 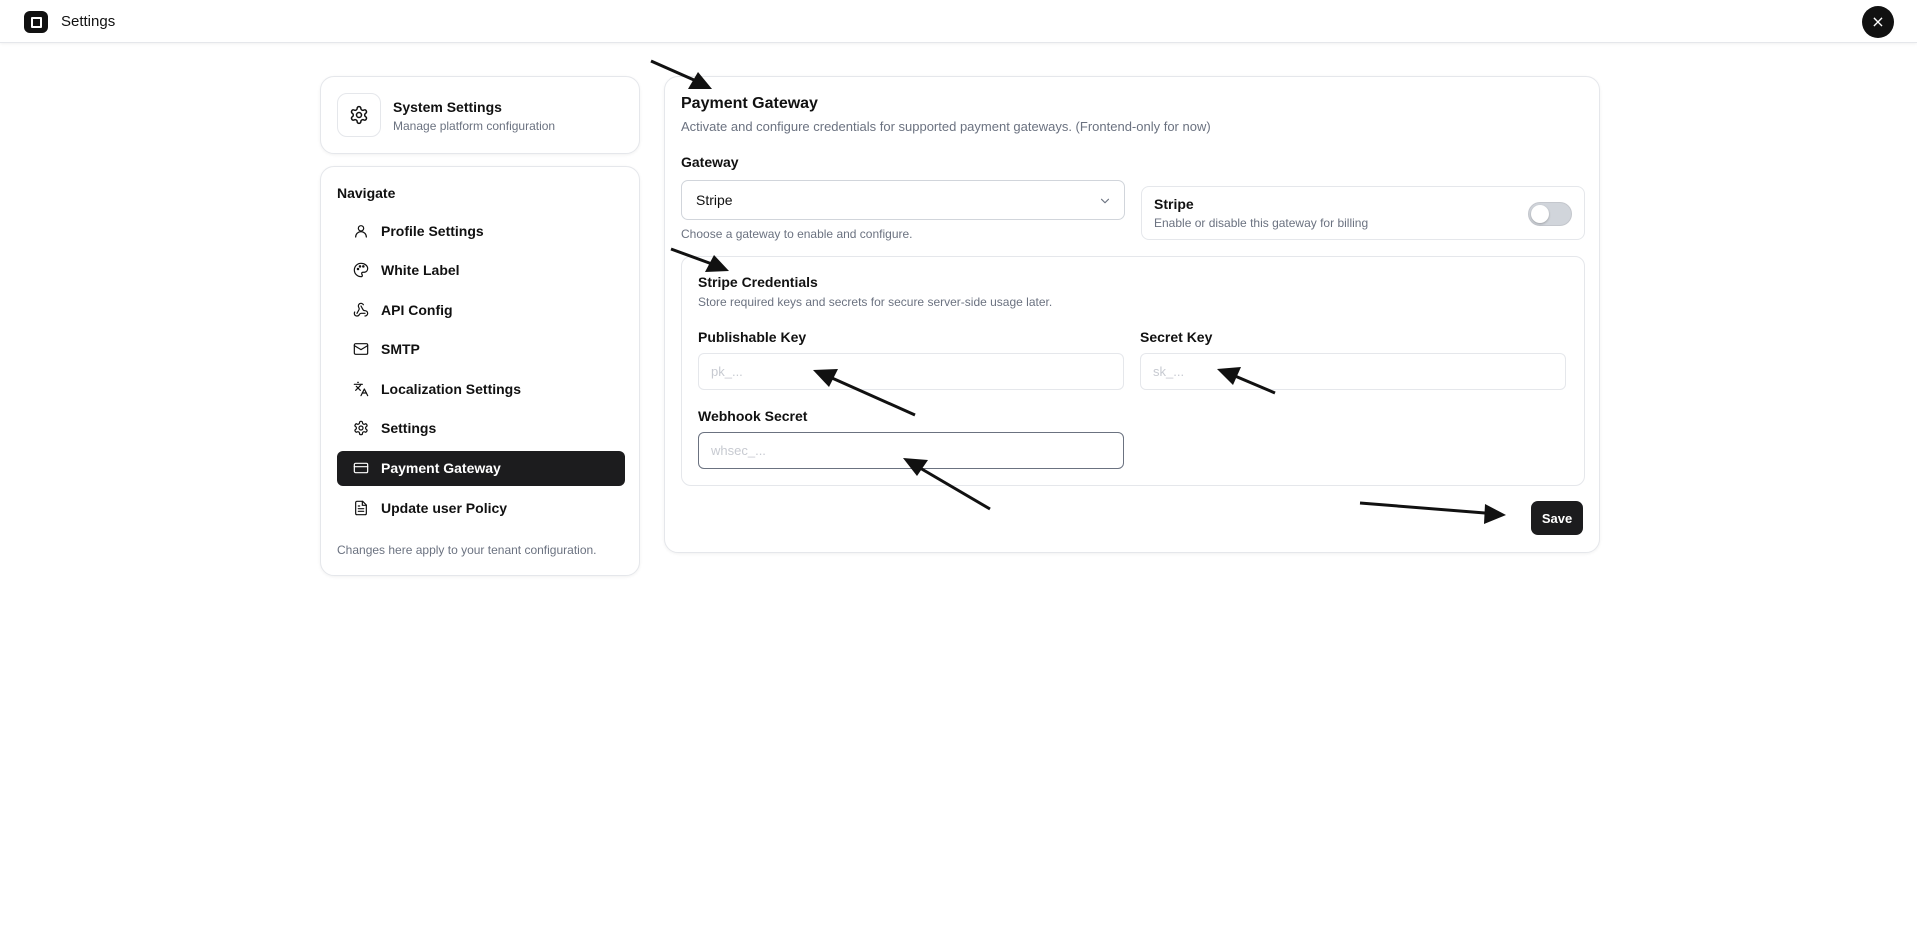 I want to click on mail-icon, so click(x=361, y=349).